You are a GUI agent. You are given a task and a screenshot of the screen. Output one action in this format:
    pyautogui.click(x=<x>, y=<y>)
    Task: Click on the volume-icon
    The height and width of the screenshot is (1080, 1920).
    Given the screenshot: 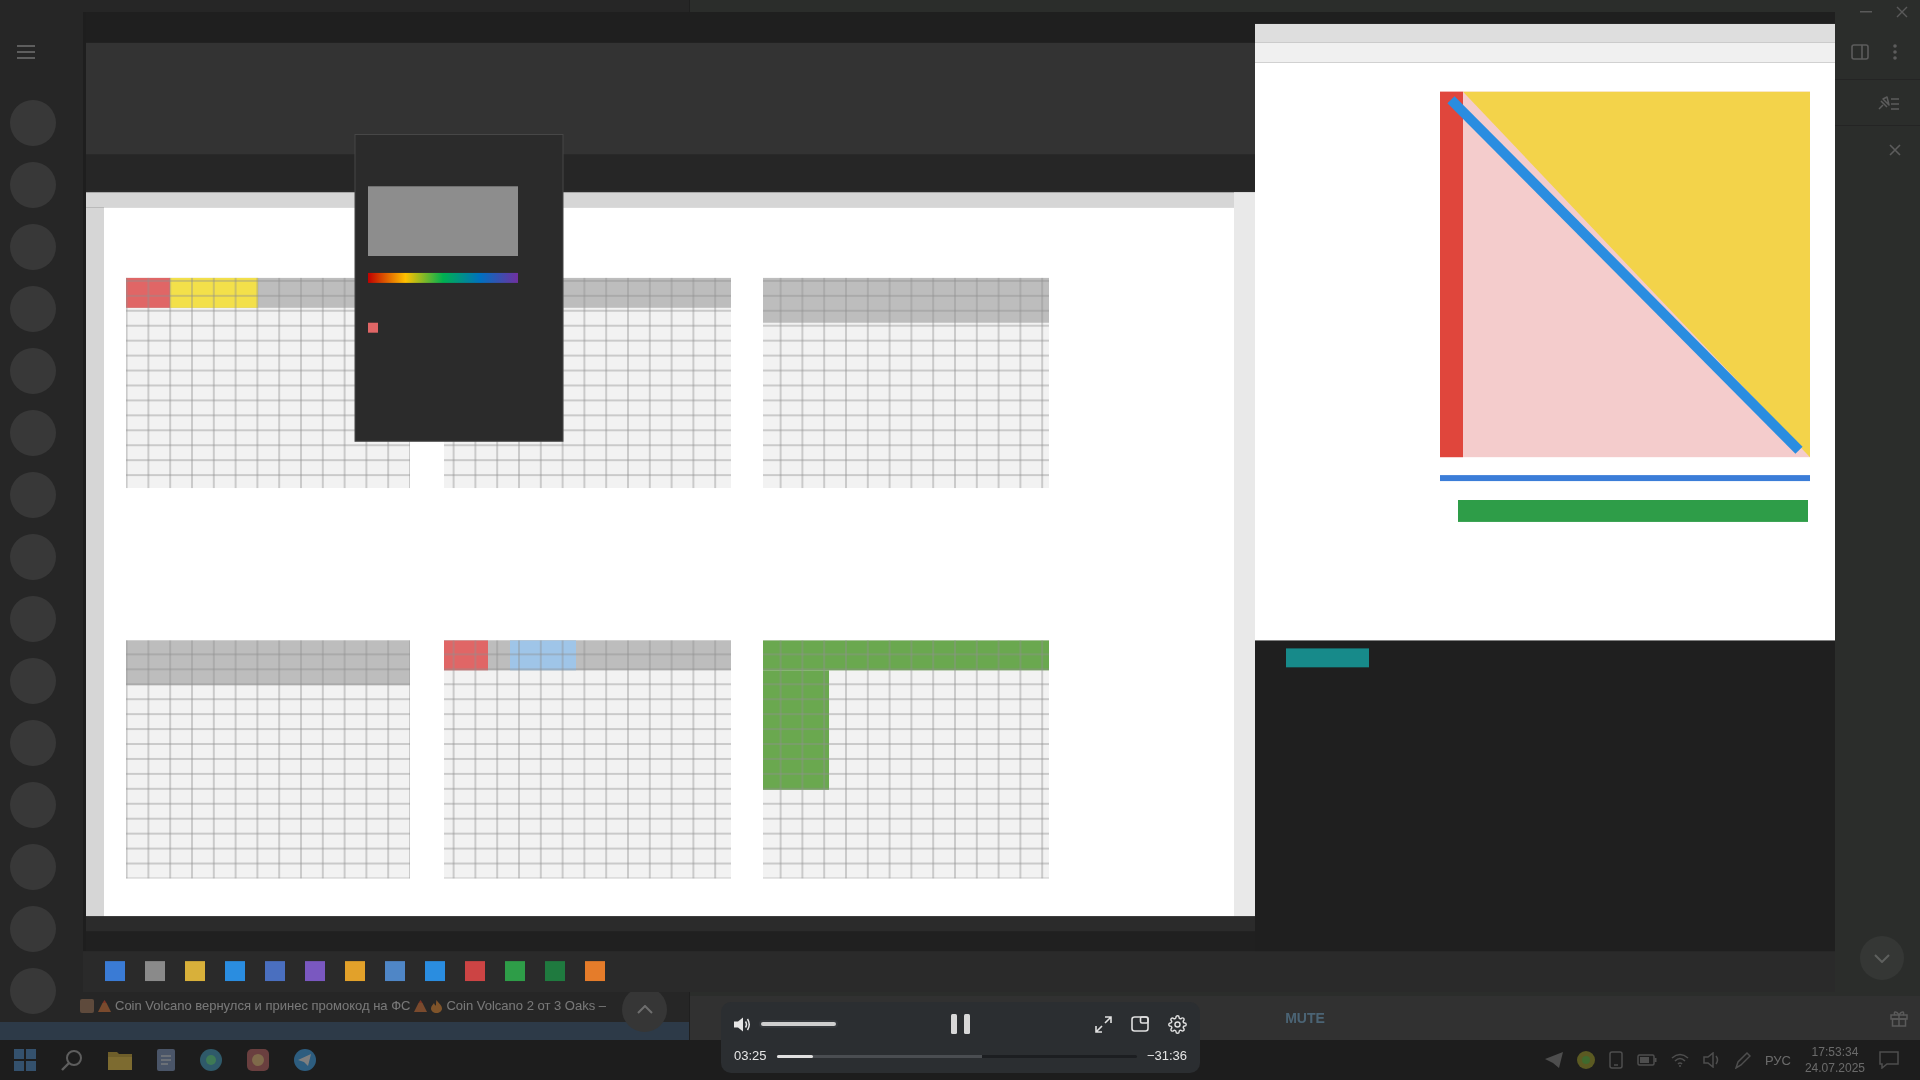 What is the action you would take?
    pyautogui.click(x=742, y=1024)
    